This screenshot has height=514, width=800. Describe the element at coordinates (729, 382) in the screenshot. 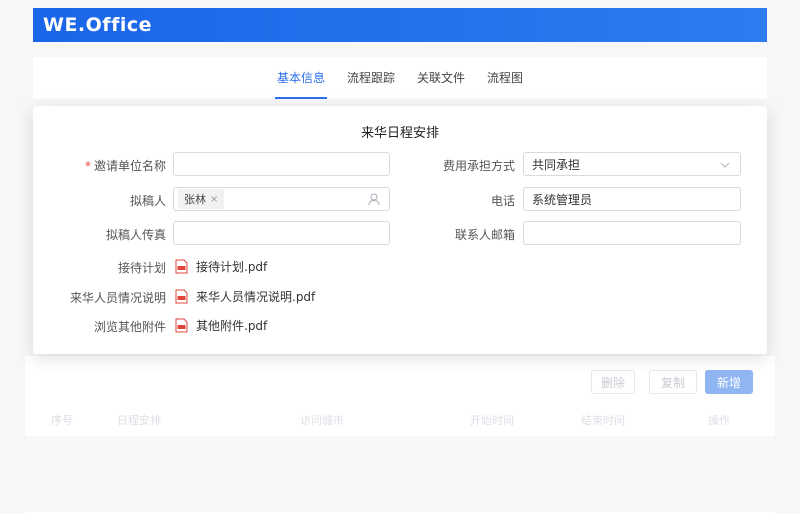

I see `add-button: 新增` at that location.